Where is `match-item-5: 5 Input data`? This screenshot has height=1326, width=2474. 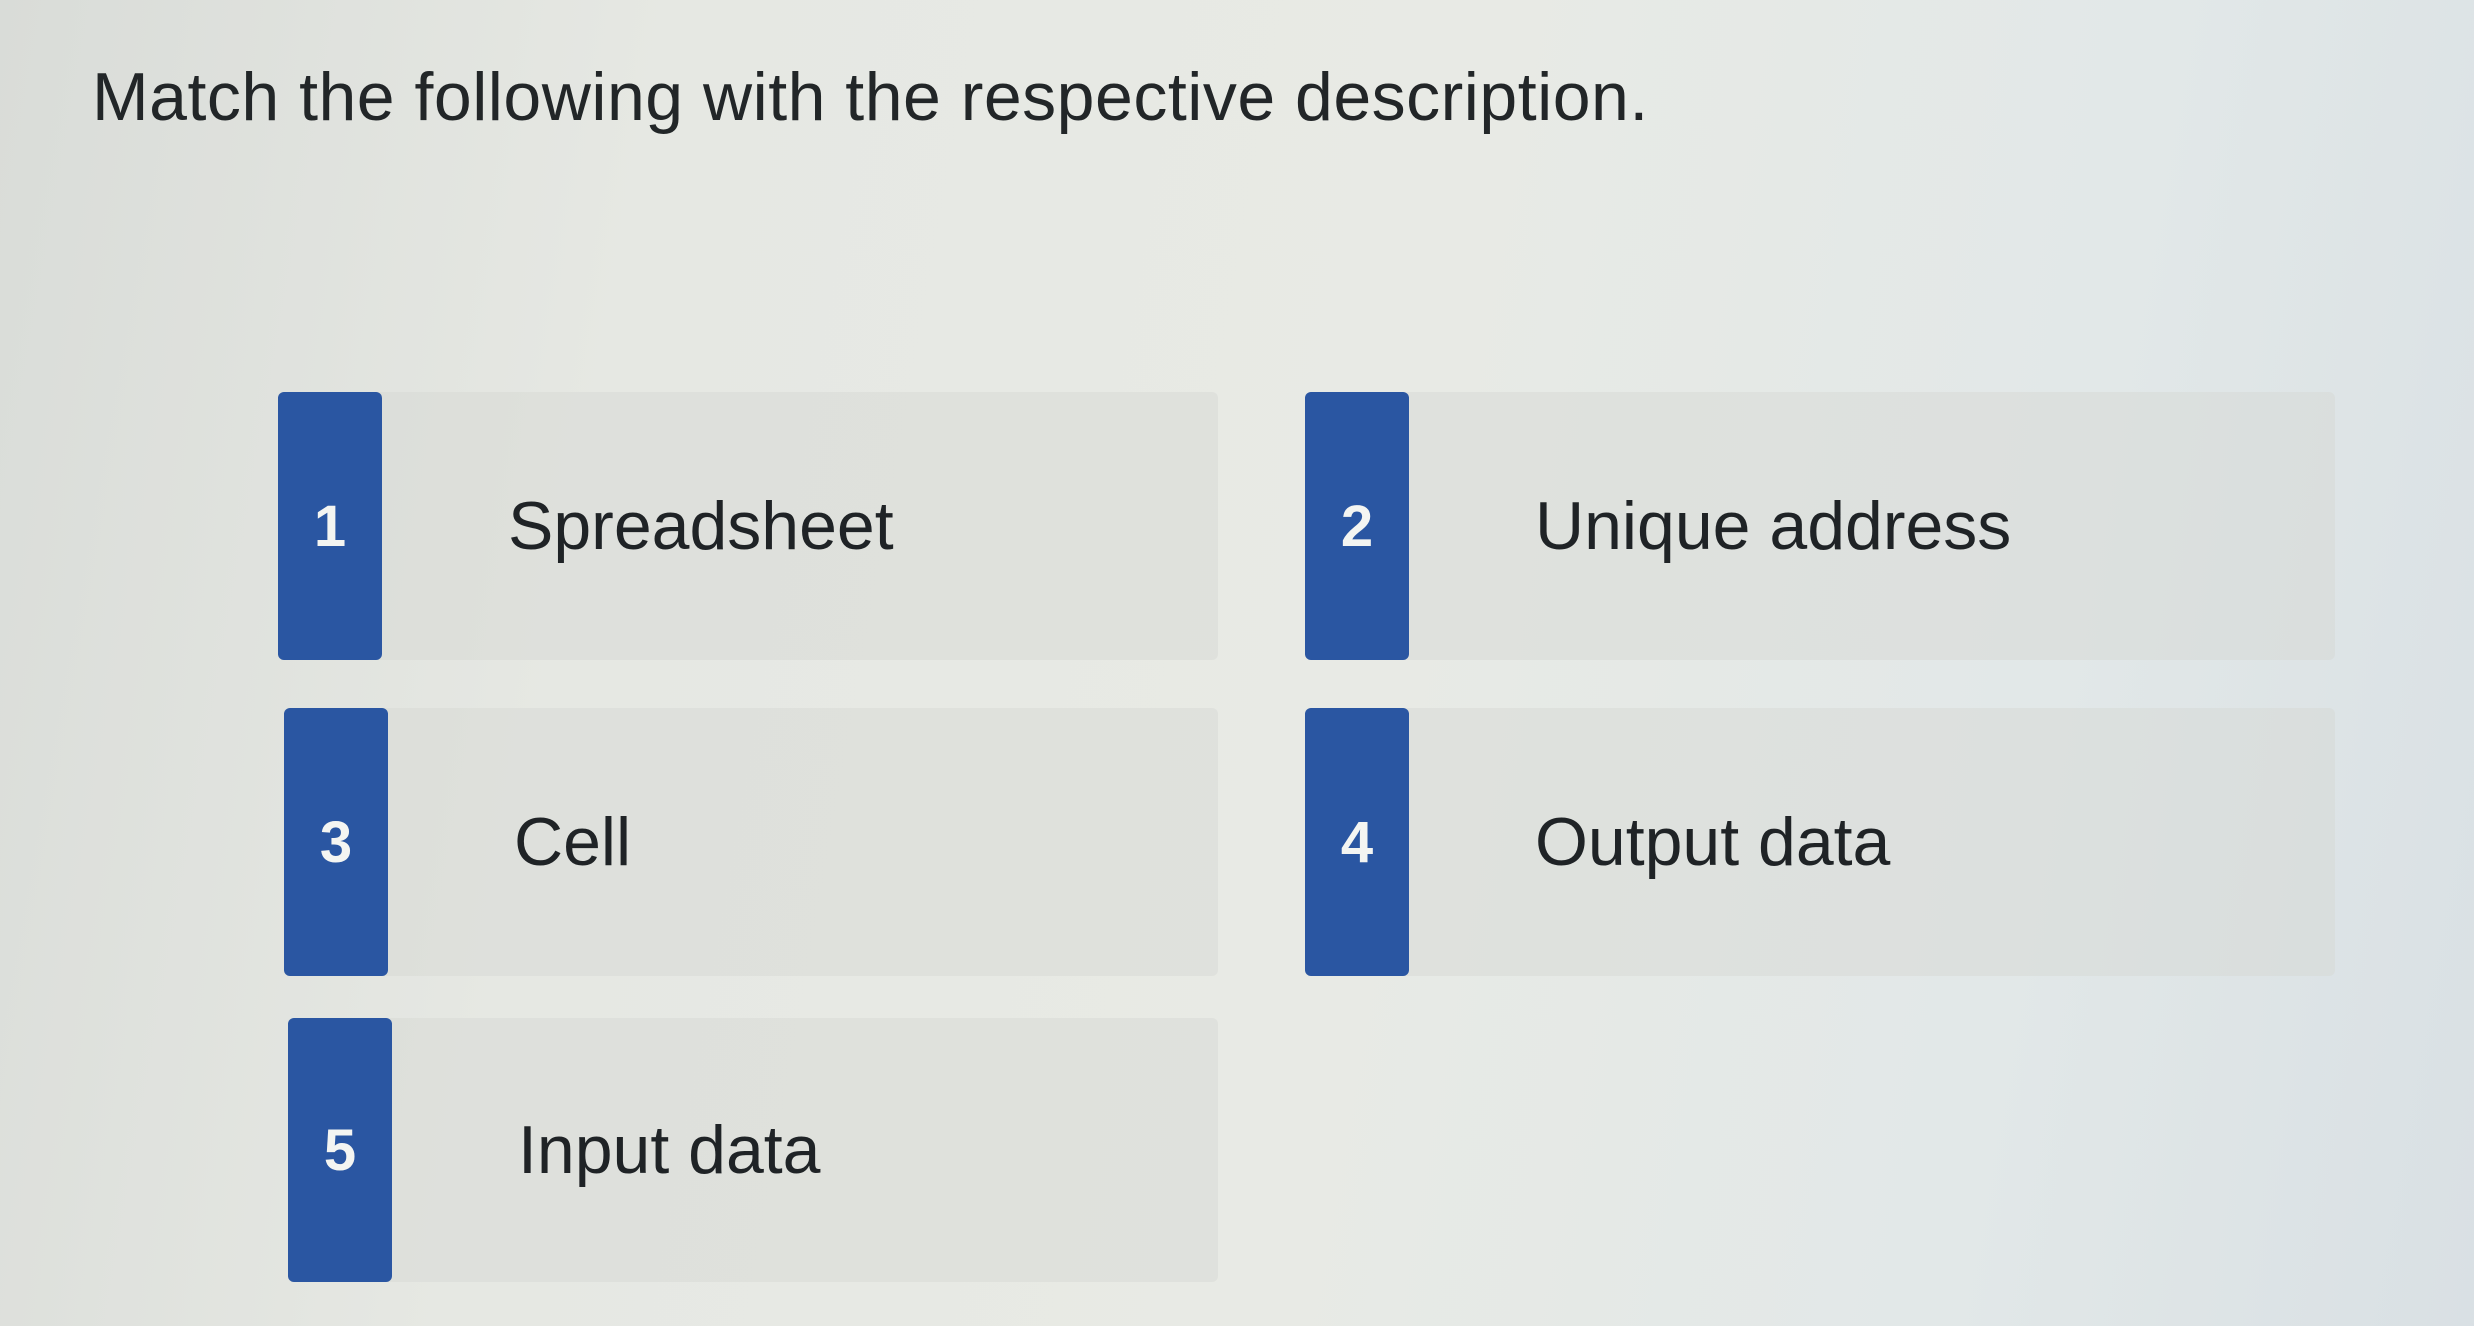
match-item-5: 5 Input data is located at coordinates (753, 1150).